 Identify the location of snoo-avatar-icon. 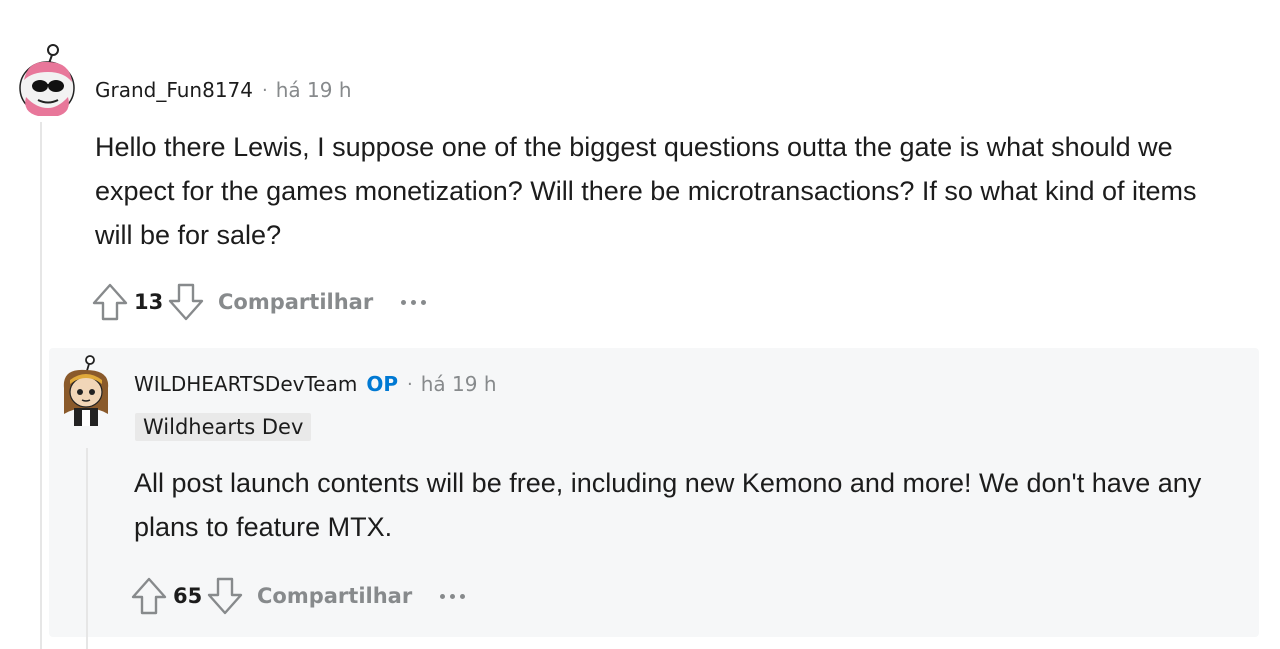
(47, 80).